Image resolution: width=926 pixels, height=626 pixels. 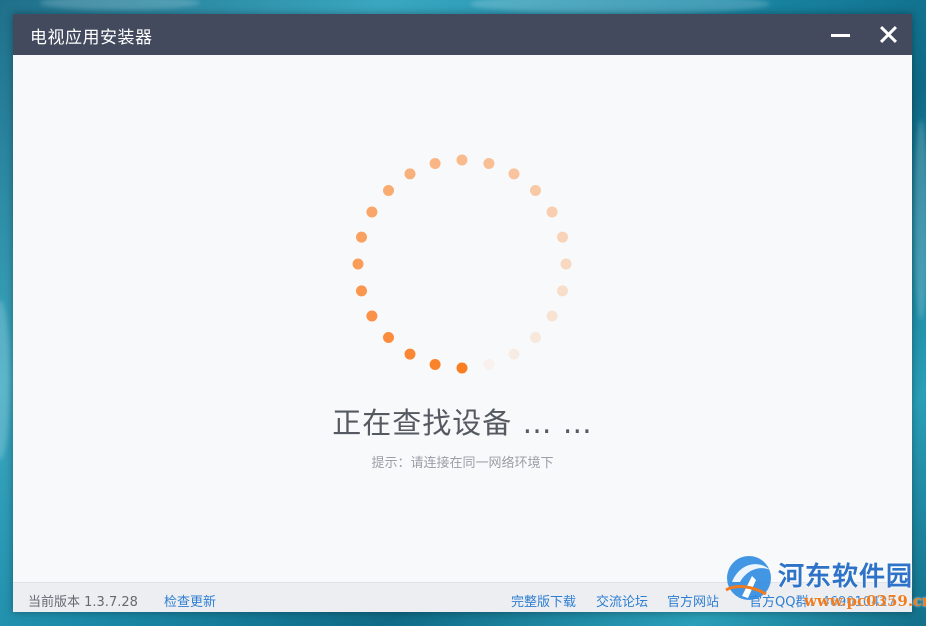 What do you see at coordinates (91, 38) in the screenshot?
I see `window-title: 电视应用安装器` at bounding box center [91, 38].